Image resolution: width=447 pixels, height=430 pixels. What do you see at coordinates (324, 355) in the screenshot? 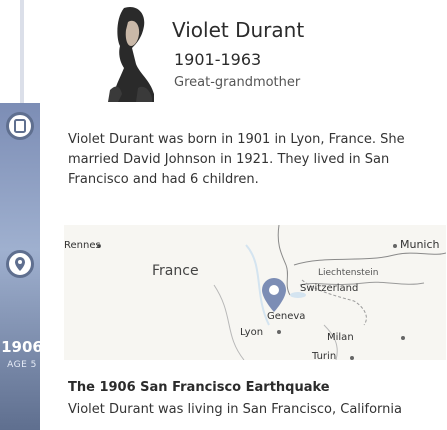
I see `map-label-turin: Turin` at bounding box center [324, 355].